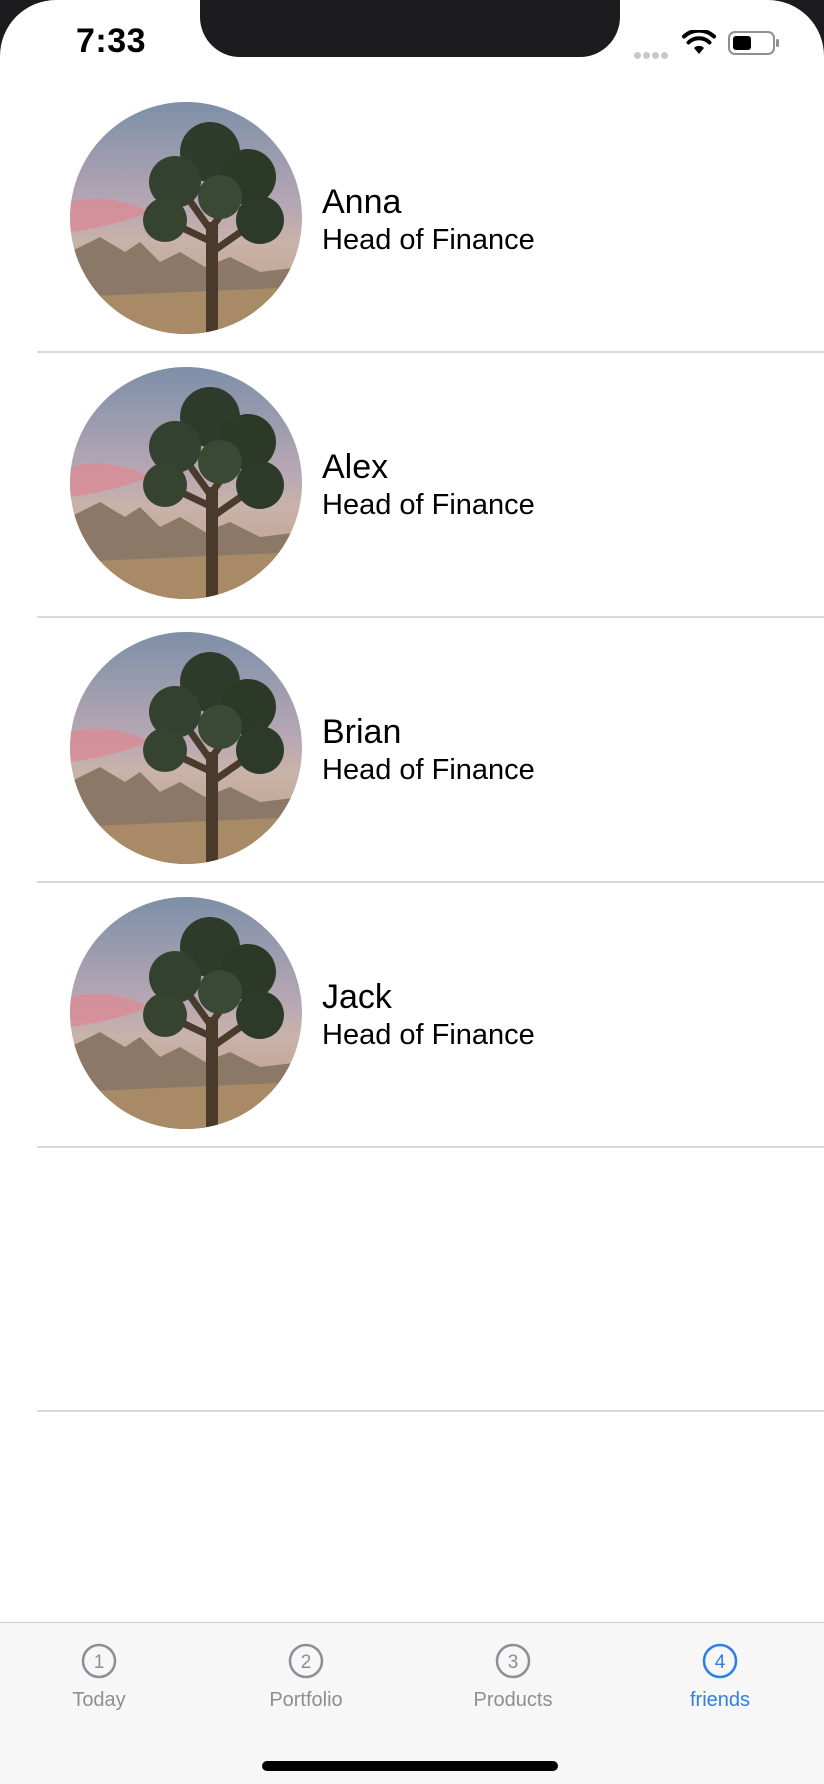 The image size is (824, 1784). I want to click on tab-number: 4, so click(720, 1662).